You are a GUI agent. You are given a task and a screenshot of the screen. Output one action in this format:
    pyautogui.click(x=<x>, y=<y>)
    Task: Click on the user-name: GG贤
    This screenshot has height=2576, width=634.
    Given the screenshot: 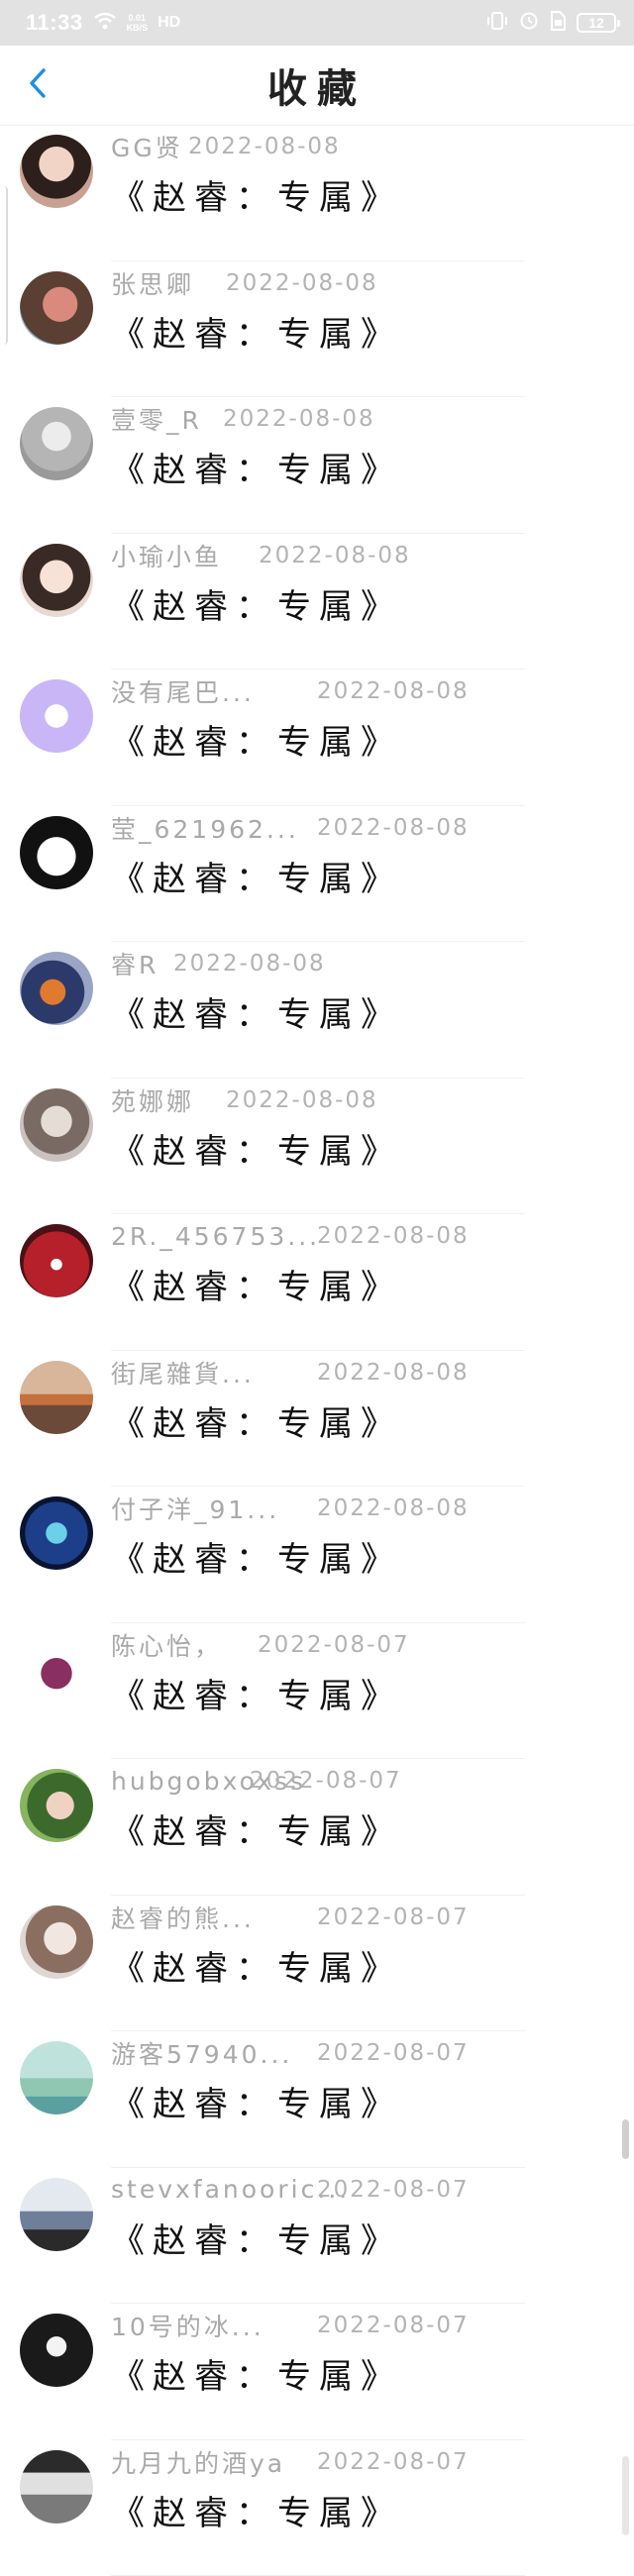 What is the action you would take?
    pyautogui.click(x=147, y=146)
    